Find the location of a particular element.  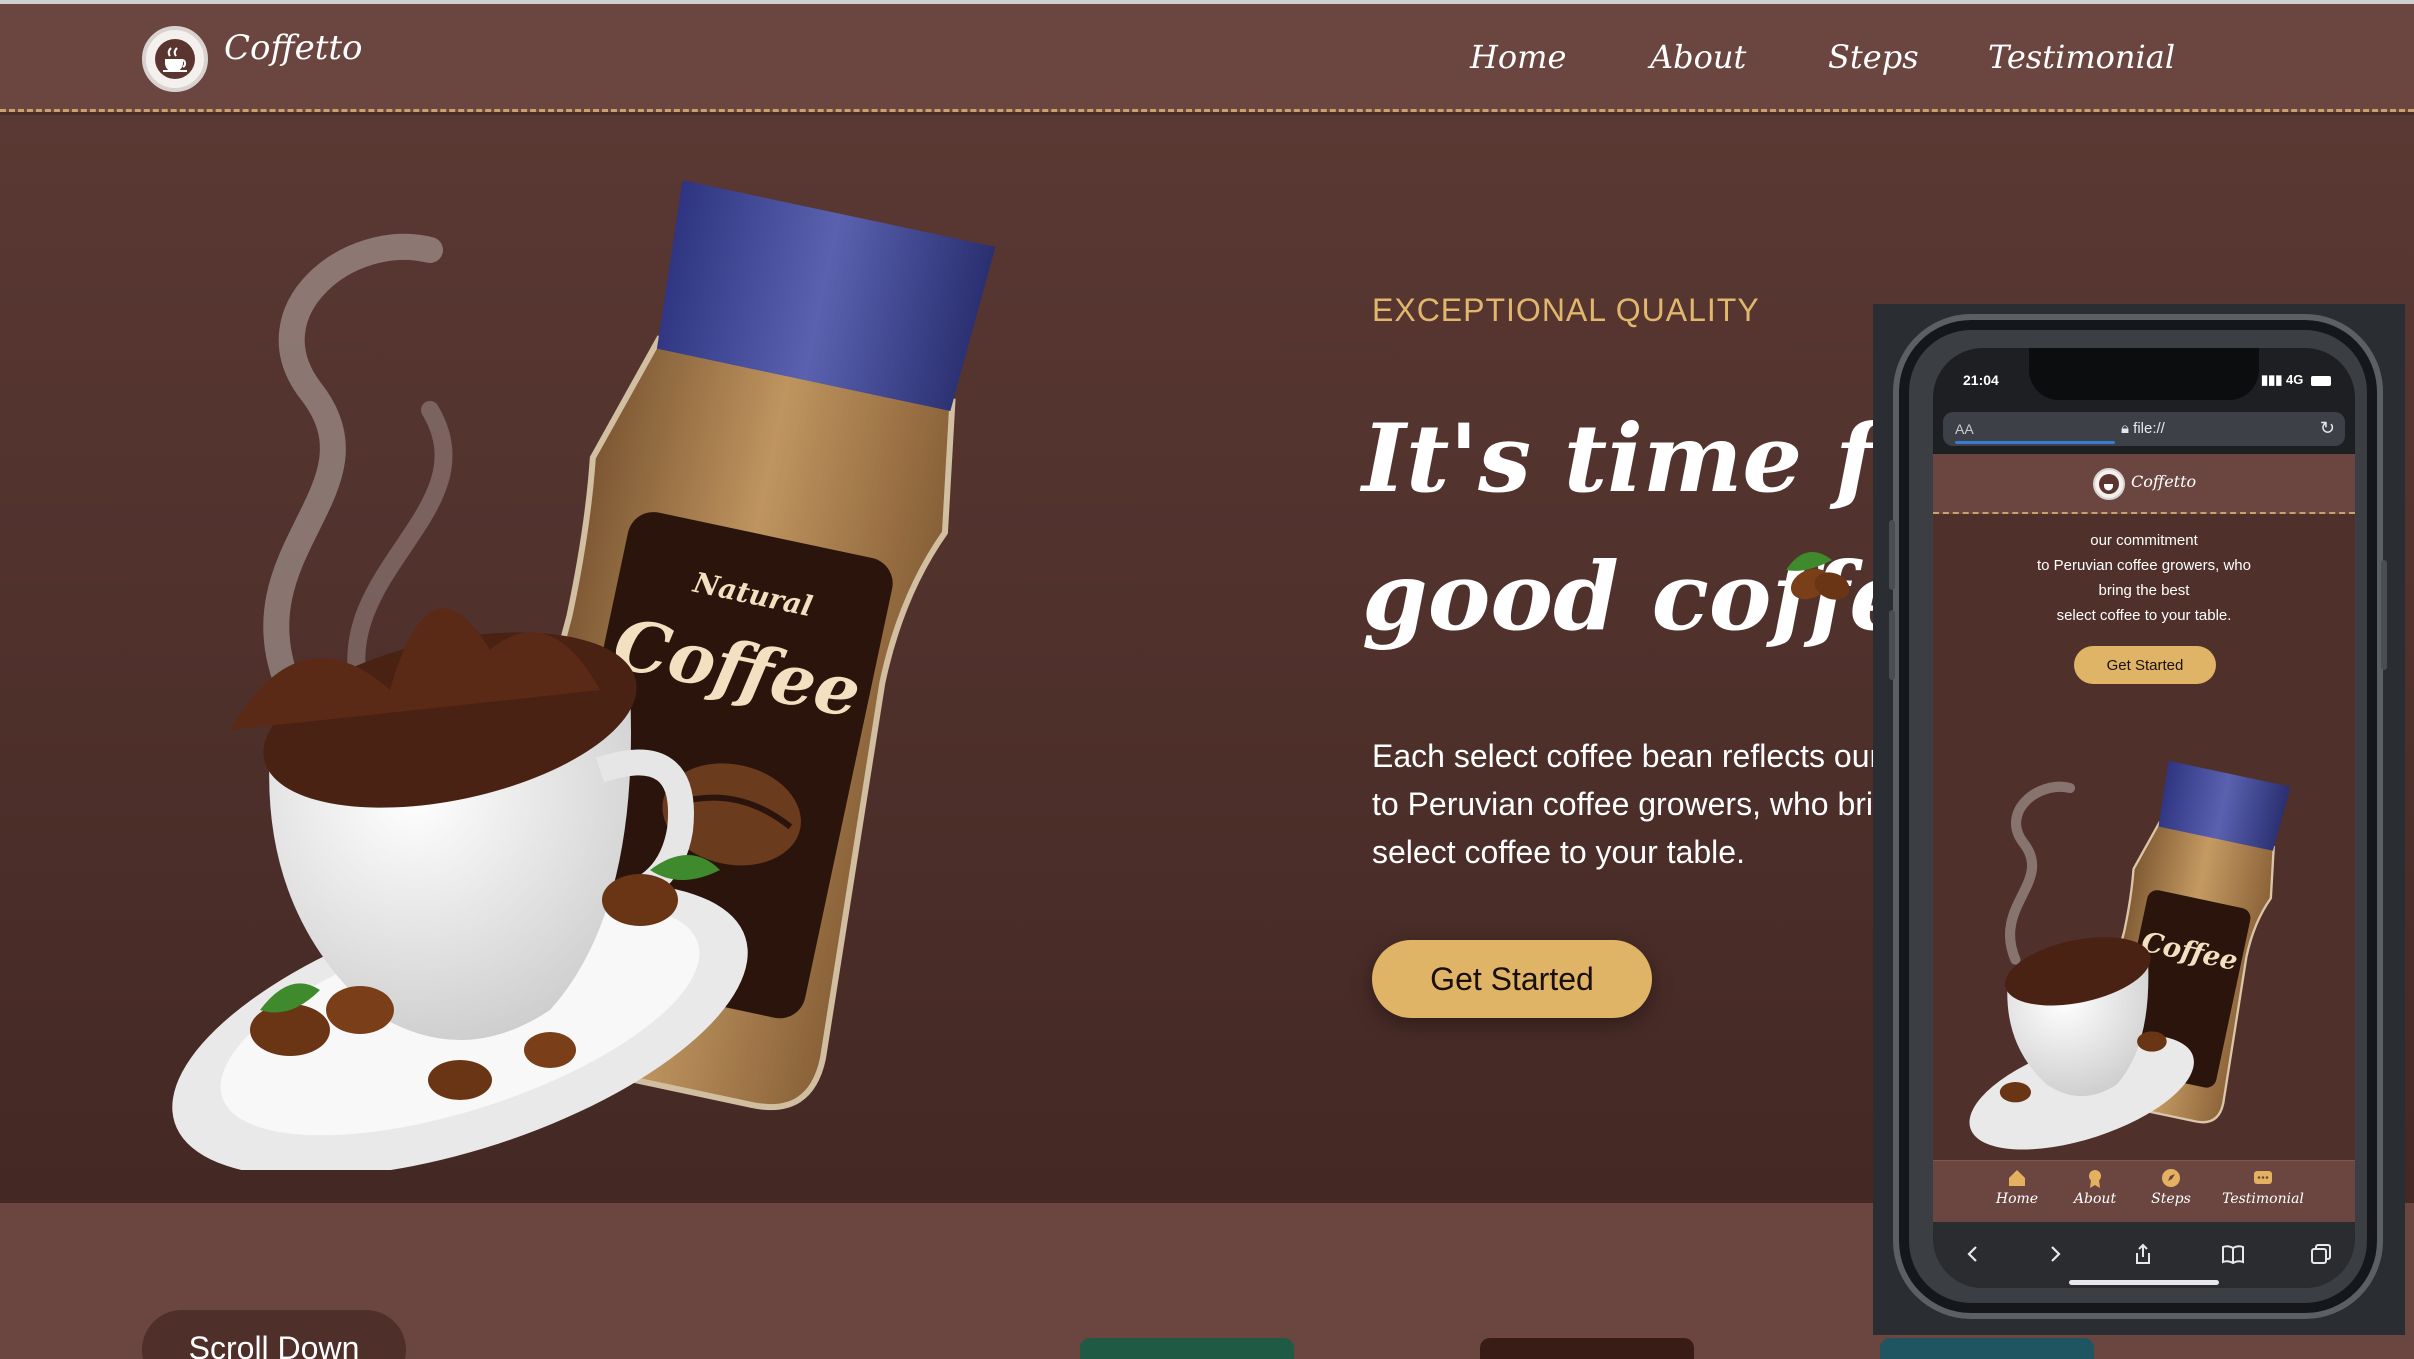

browser-url-bar: AA 🔒︎ file:// ↻ is located at coordinates (2144, 429).